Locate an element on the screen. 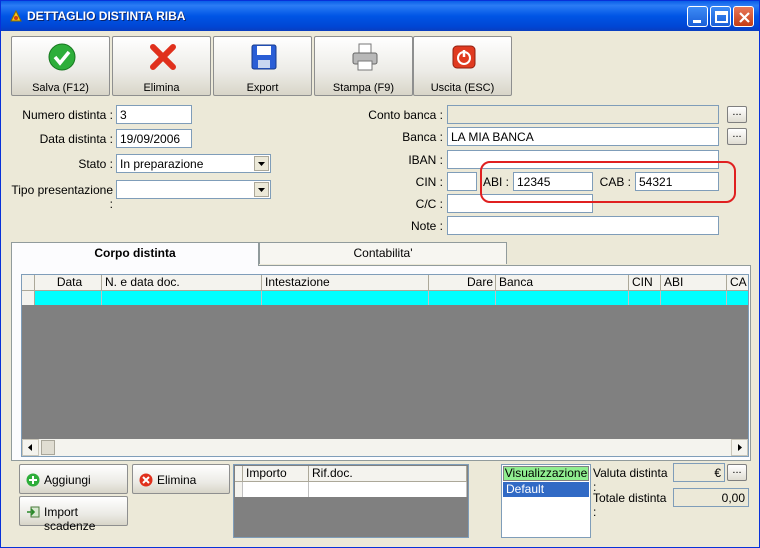 Image resolution: width=760 pixels, height=548 pixels. list-item: Default is located at coordinates (546, 489).